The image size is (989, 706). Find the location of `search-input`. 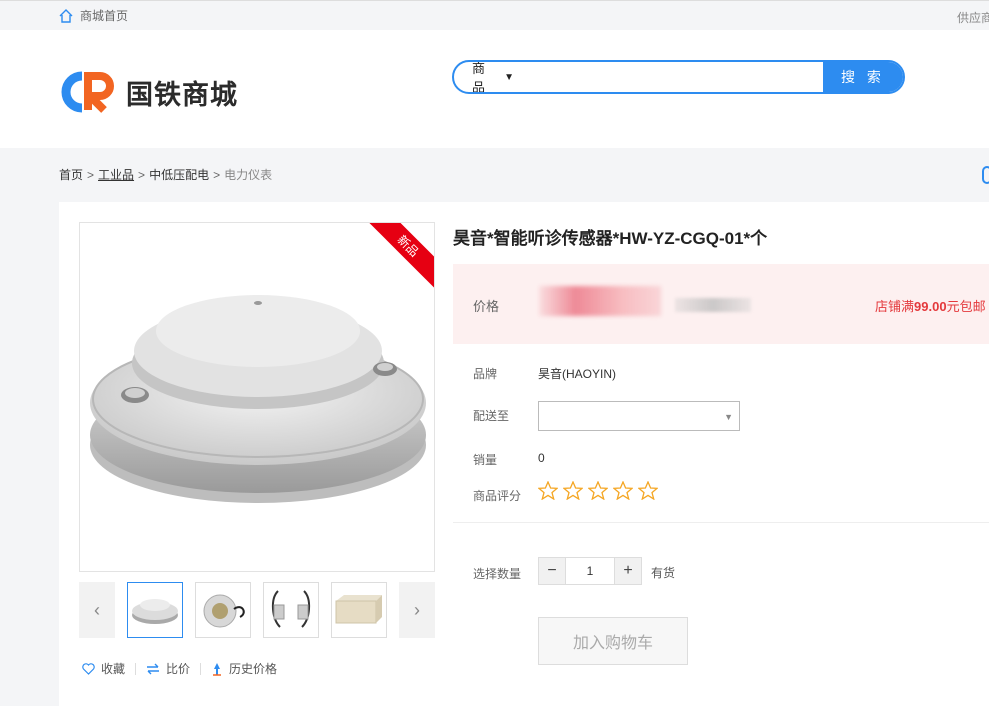

search-input is located at coordinates (668, 77).